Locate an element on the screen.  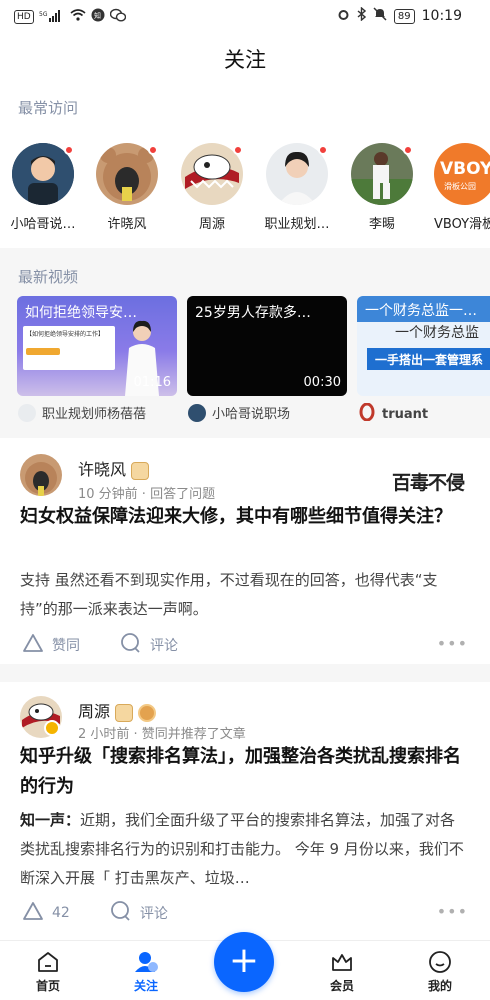
create-post-button: + is located at coordinates (244, 962).